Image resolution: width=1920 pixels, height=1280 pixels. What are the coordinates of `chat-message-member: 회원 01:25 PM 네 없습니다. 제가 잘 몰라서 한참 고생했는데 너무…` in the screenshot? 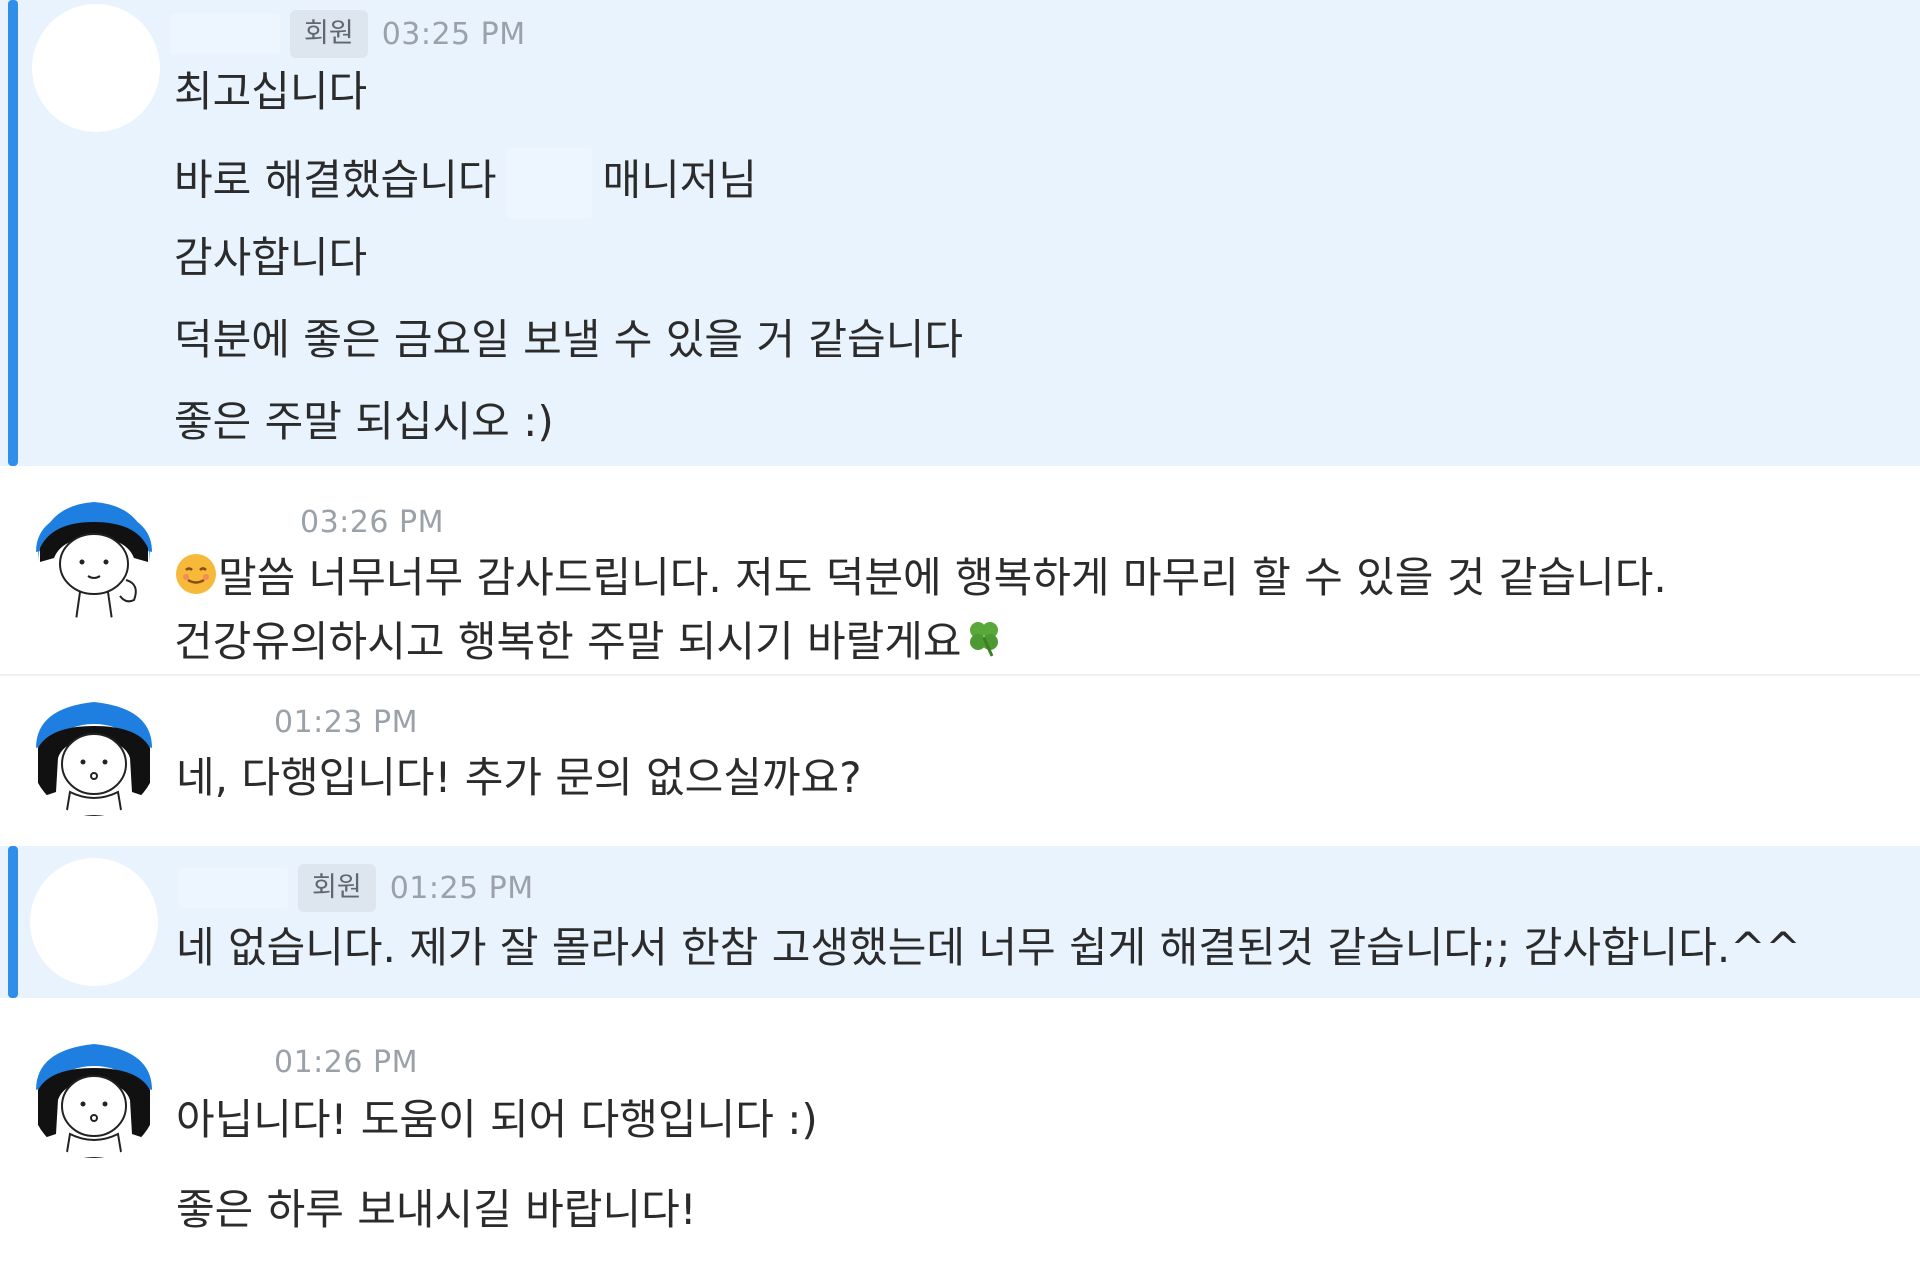 It's located at (960, 922).